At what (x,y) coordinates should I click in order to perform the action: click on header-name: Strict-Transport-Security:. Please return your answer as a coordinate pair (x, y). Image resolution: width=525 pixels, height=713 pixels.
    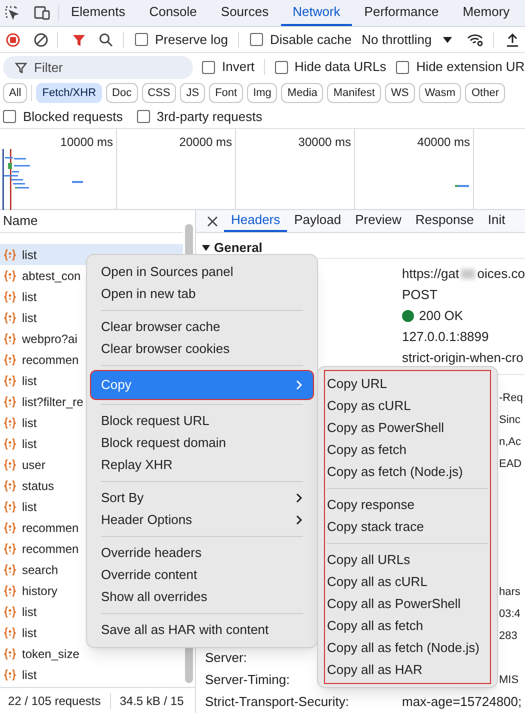
    Looking at the image, I should click on (277, 702).